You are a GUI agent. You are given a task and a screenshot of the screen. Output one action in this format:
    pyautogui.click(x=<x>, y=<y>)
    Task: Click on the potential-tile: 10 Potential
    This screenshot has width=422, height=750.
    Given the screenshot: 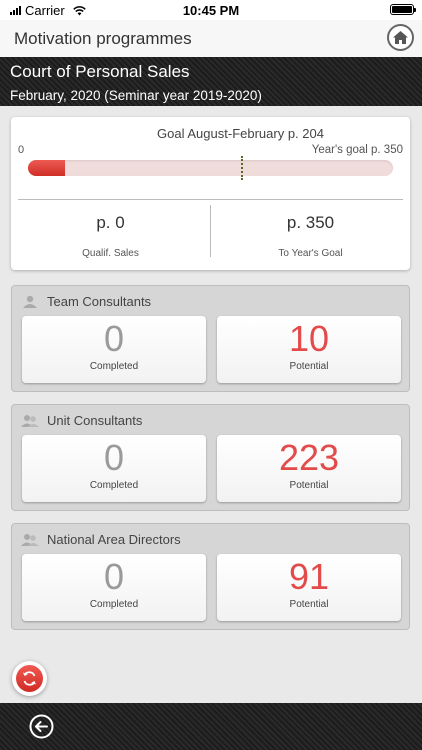 What is the action you would take?
    pyautogui.click(x=309, y=349)
    